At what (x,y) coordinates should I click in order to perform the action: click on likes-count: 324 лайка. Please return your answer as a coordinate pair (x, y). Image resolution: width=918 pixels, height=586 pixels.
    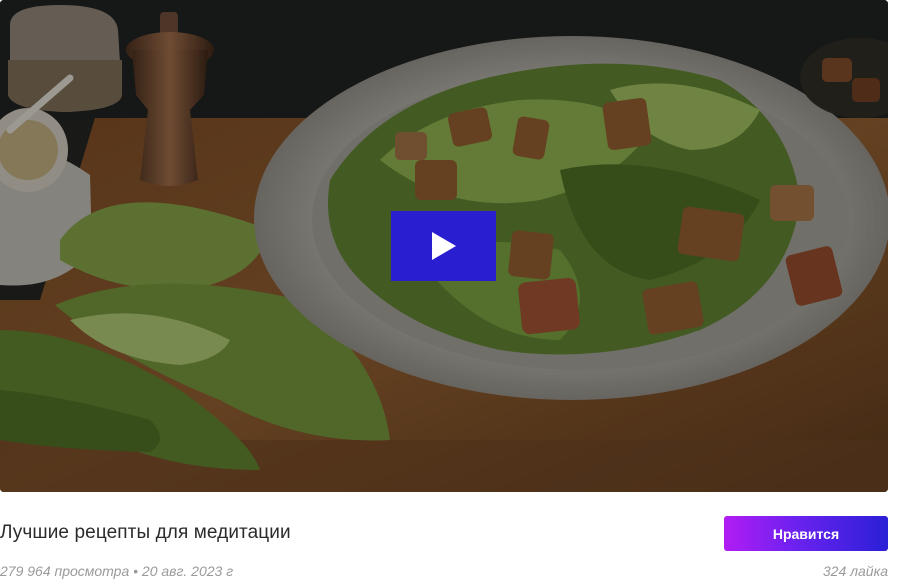
    Looking at the image, I should click on (855, 571).